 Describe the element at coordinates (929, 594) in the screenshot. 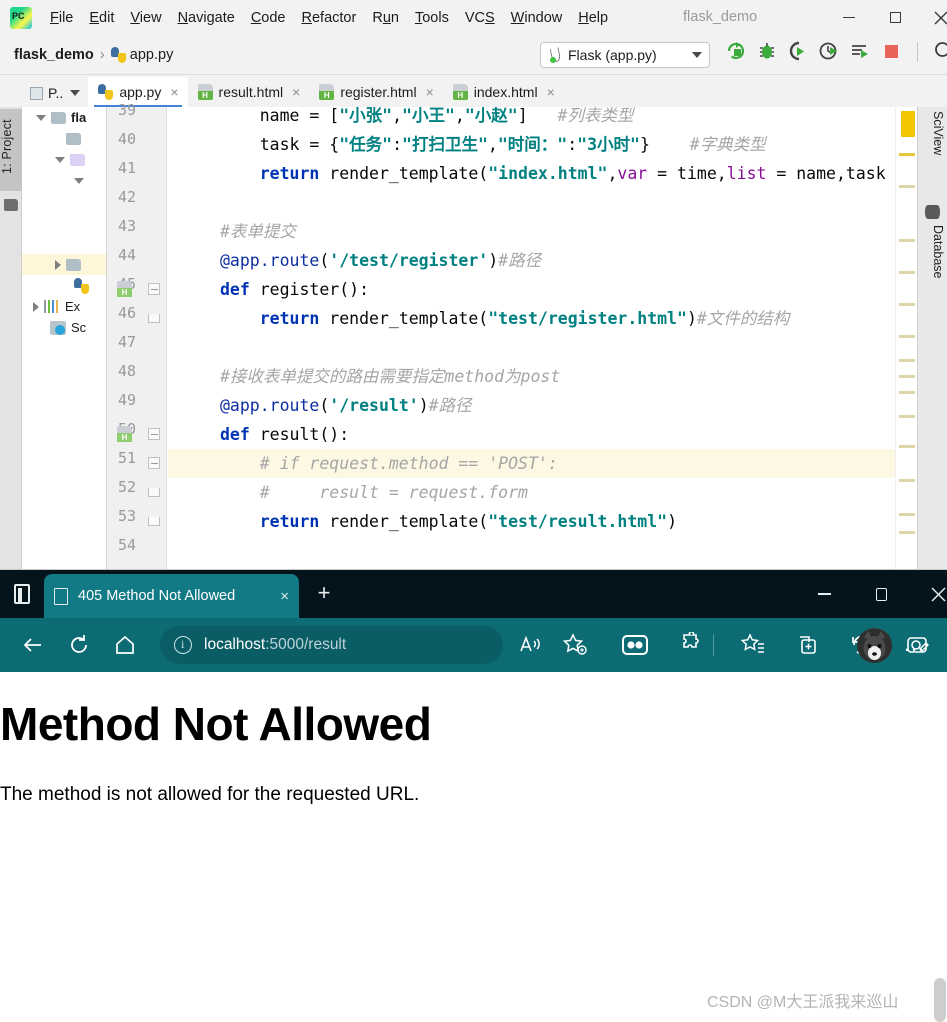

I see `browser-close-button` at that location.